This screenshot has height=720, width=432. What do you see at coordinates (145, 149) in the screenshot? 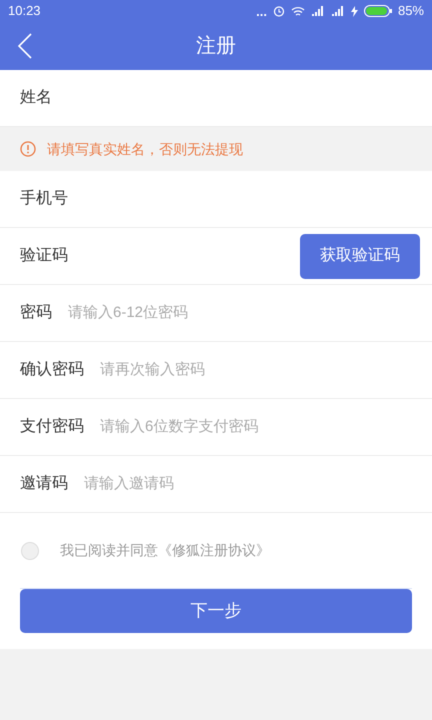
I see `warning-text: 请填写真实姓名，否则无法提现` at bounding box center [145, 149].